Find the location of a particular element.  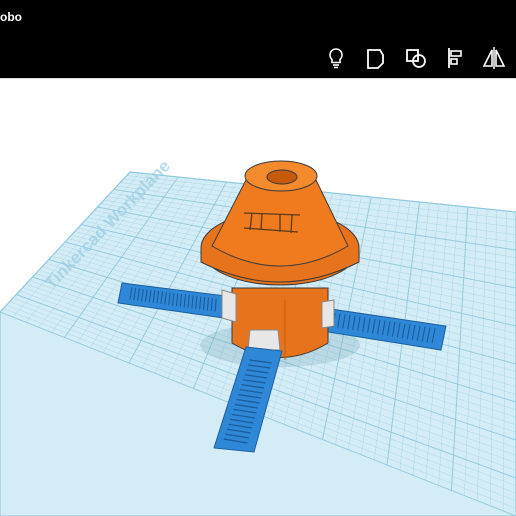

ungroup-button is located at coordinates (416, 58).